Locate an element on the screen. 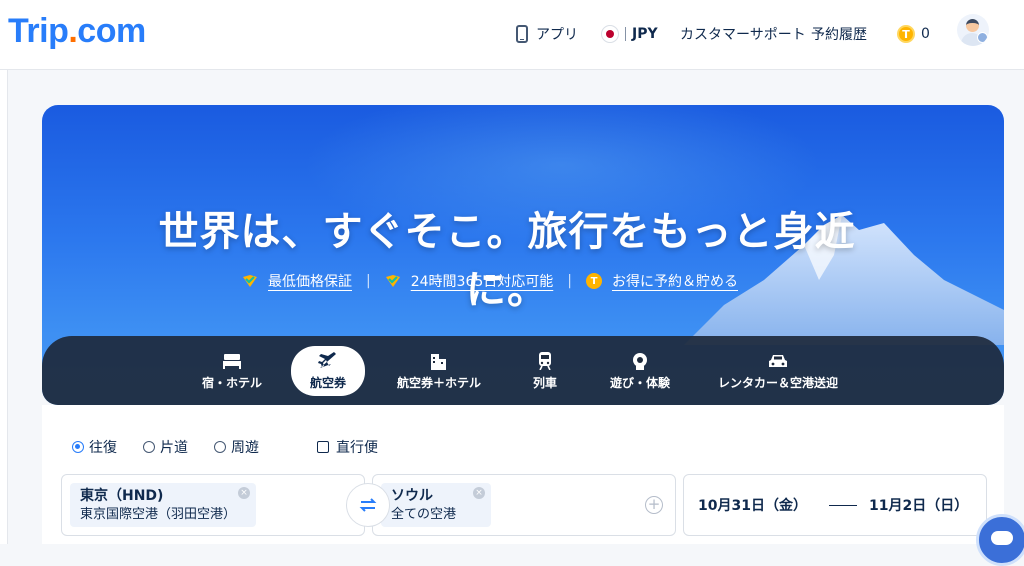 This screenshot has width=1024, height=566. radio-one-way: 片道 is located at coordinates (165, 447).